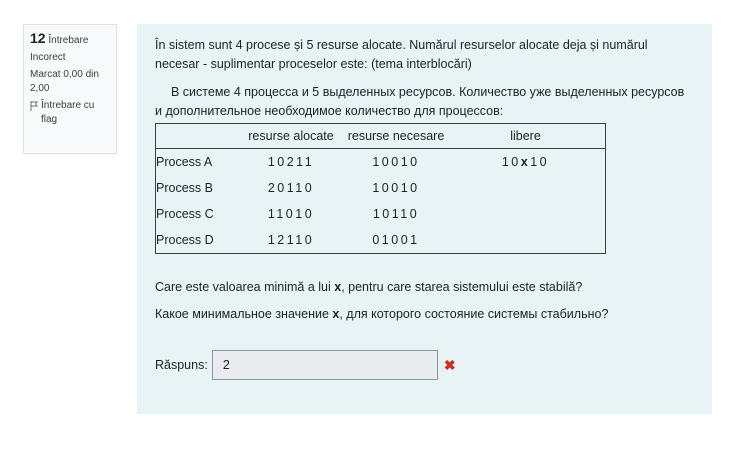 The width and height of the screenshot is (734, 462). Describe the element at coordinates (185, 239) in the screenshot. I see `process-name: Process D` at that location.